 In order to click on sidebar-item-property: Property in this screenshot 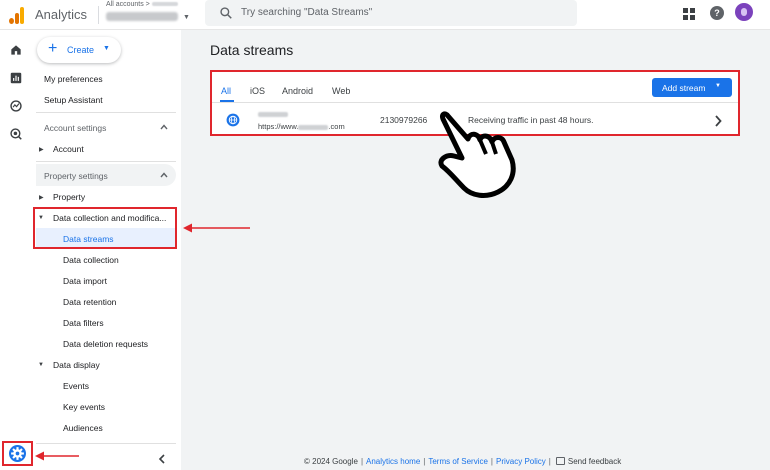, I will do `click(69, 197)`.